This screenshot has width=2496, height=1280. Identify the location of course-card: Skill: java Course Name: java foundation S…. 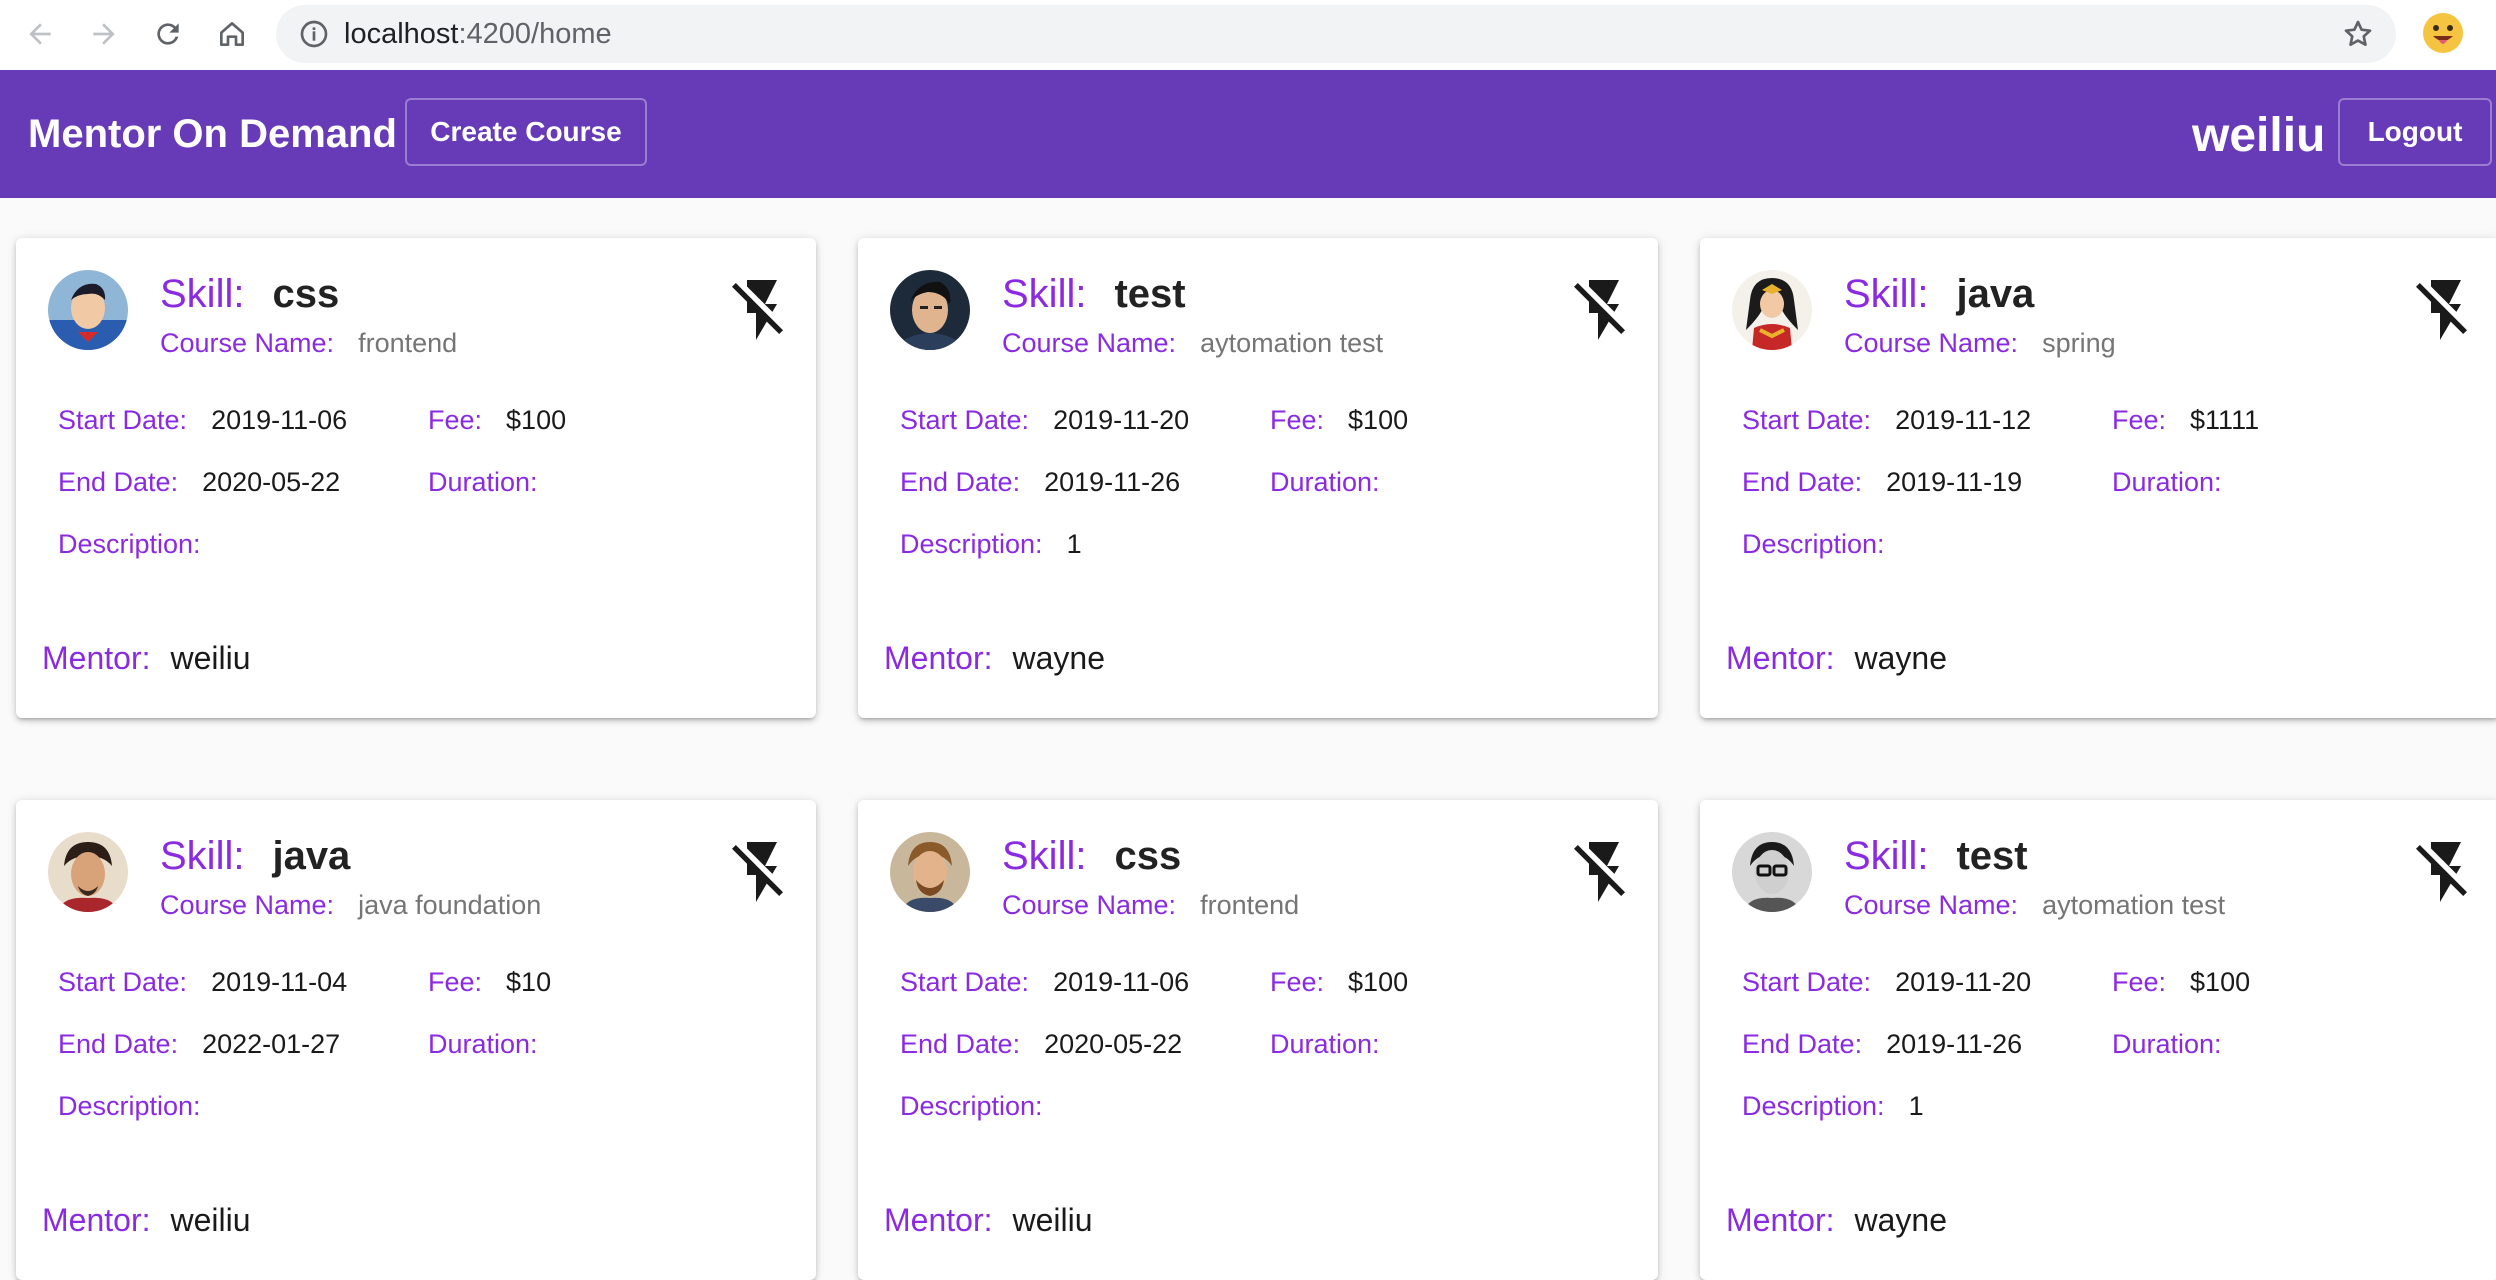
(416, 1040).